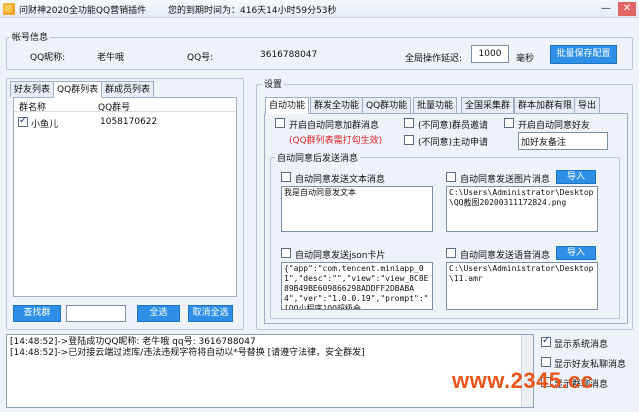 This screenshot has width=639, height=412. What do you see at coordinates (318, 157) in the screenshot?
I see `after-agree-title: 自动同意后发送消息` at bounding box center [318, 157].